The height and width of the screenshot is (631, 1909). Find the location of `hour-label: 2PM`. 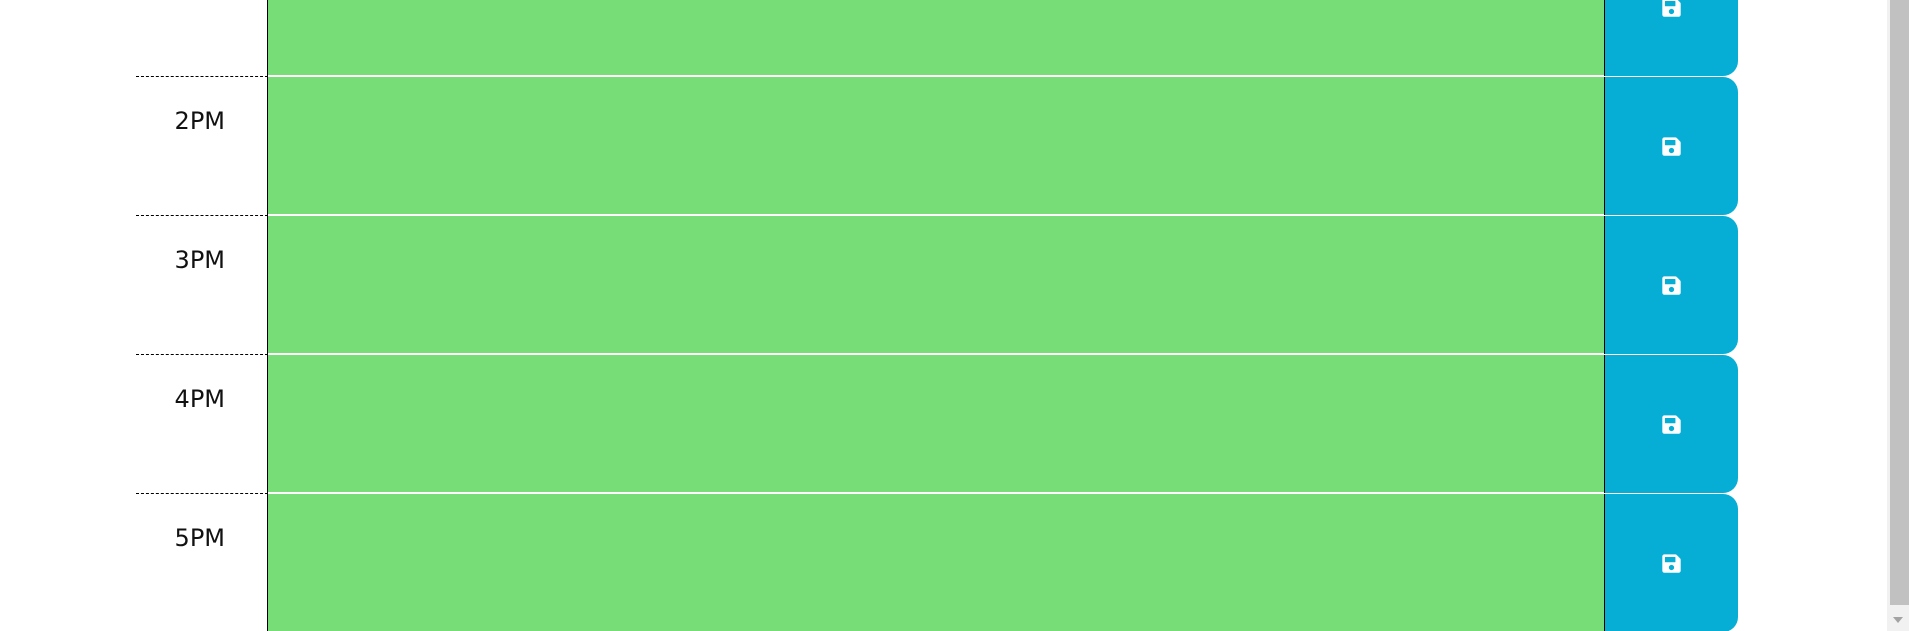

hour-label: 2PM is located at coordinates (202, 145).